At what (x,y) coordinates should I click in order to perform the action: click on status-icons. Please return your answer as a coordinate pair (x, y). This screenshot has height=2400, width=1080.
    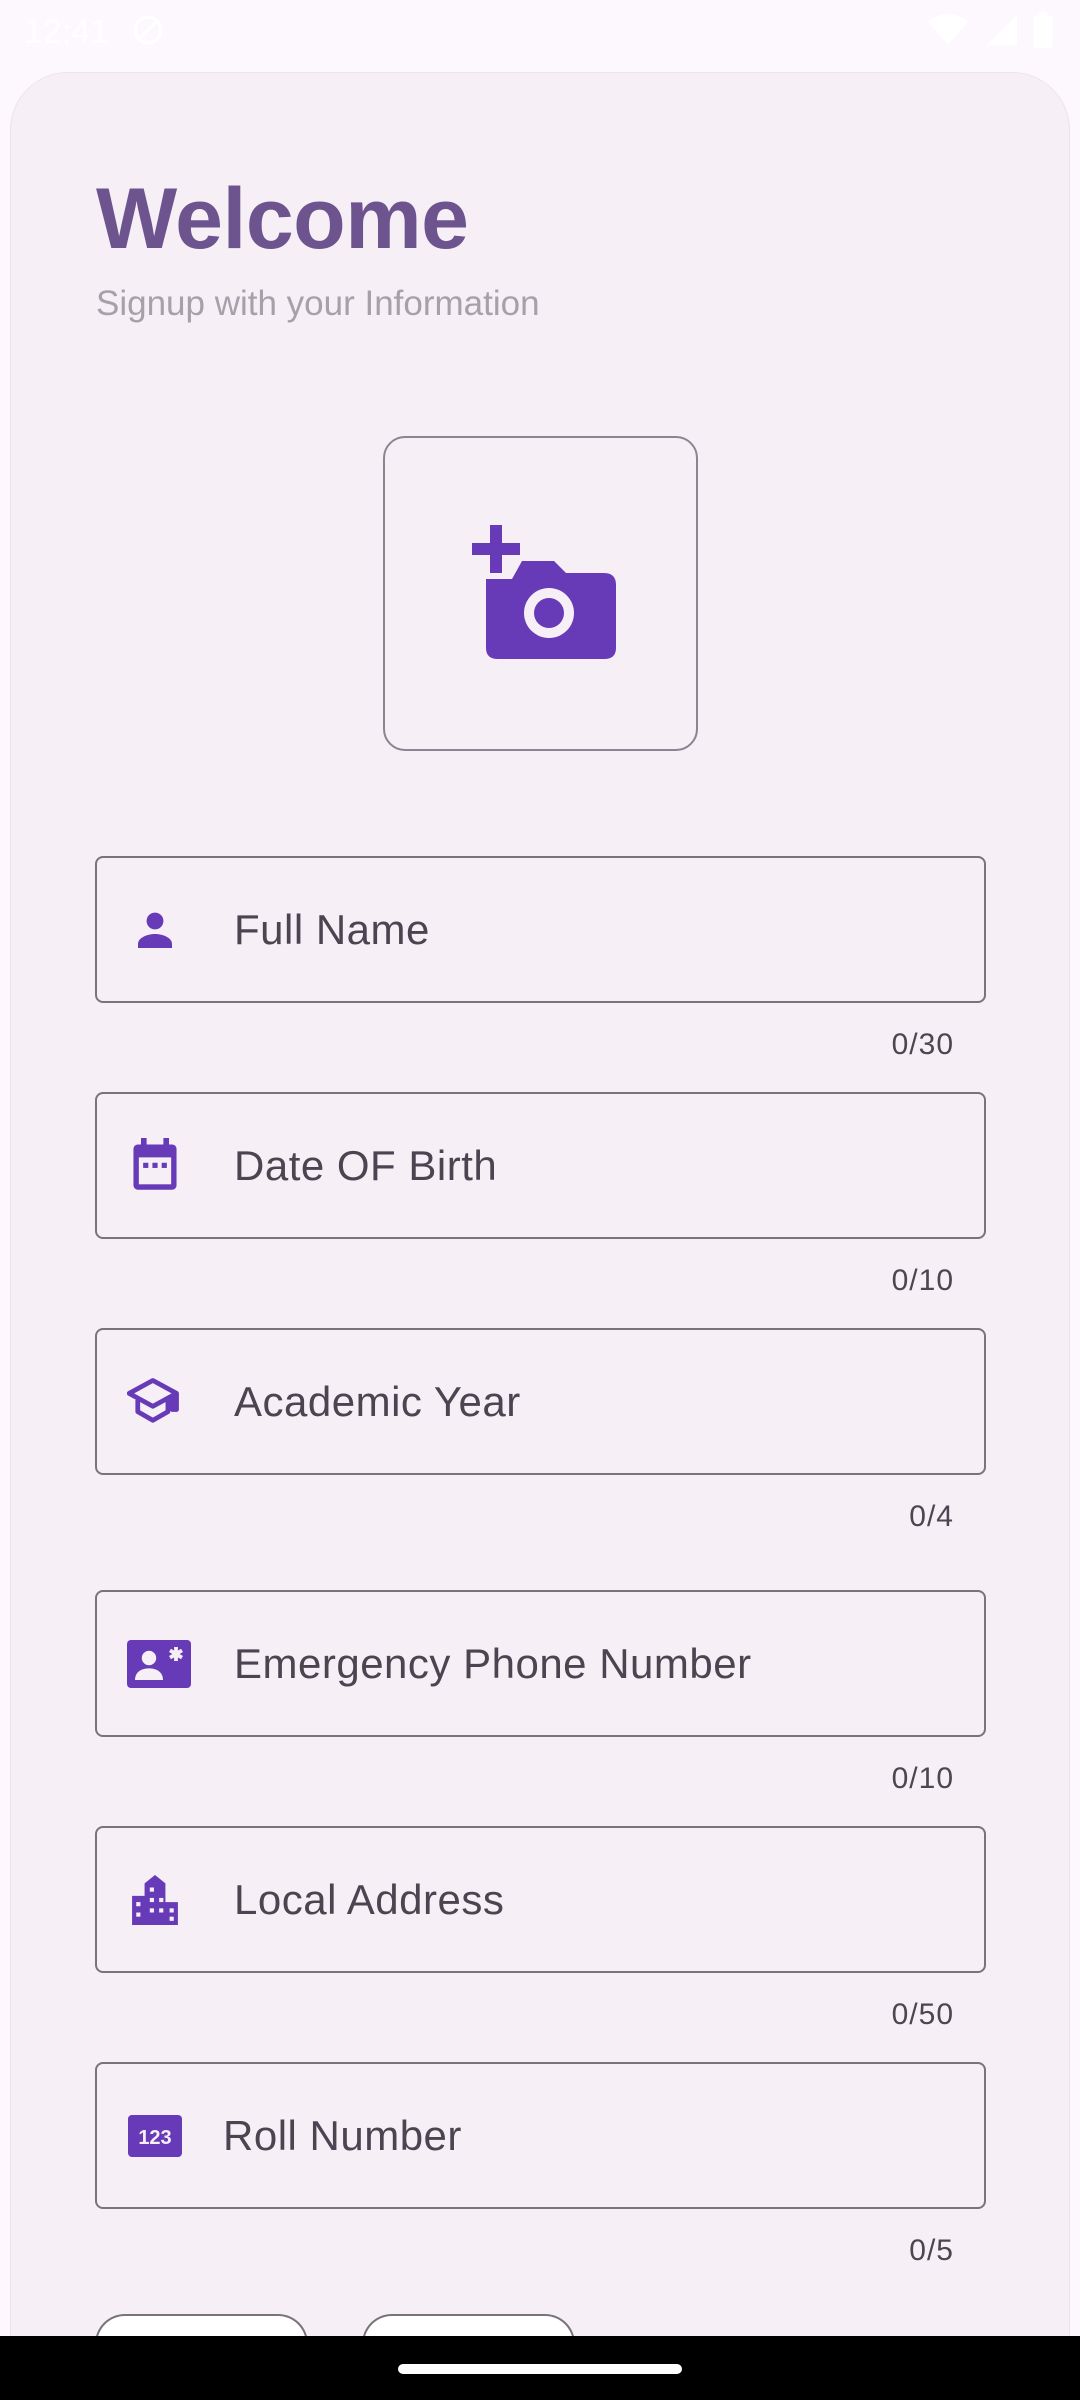
    Looking at the image, I should click on (991, 32).